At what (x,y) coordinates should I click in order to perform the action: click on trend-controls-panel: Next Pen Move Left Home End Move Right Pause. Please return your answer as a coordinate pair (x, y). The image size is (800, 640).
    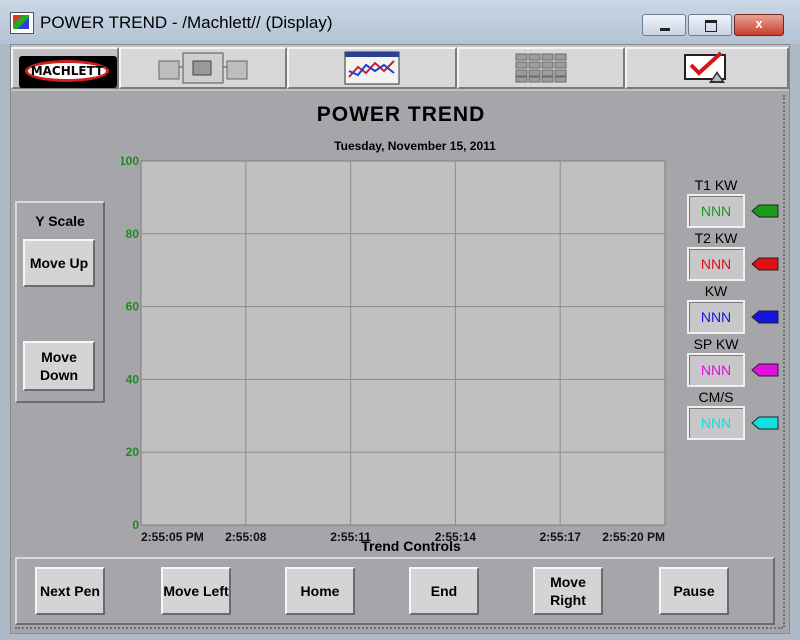
    Looking at the image, I should click on (395, 591).